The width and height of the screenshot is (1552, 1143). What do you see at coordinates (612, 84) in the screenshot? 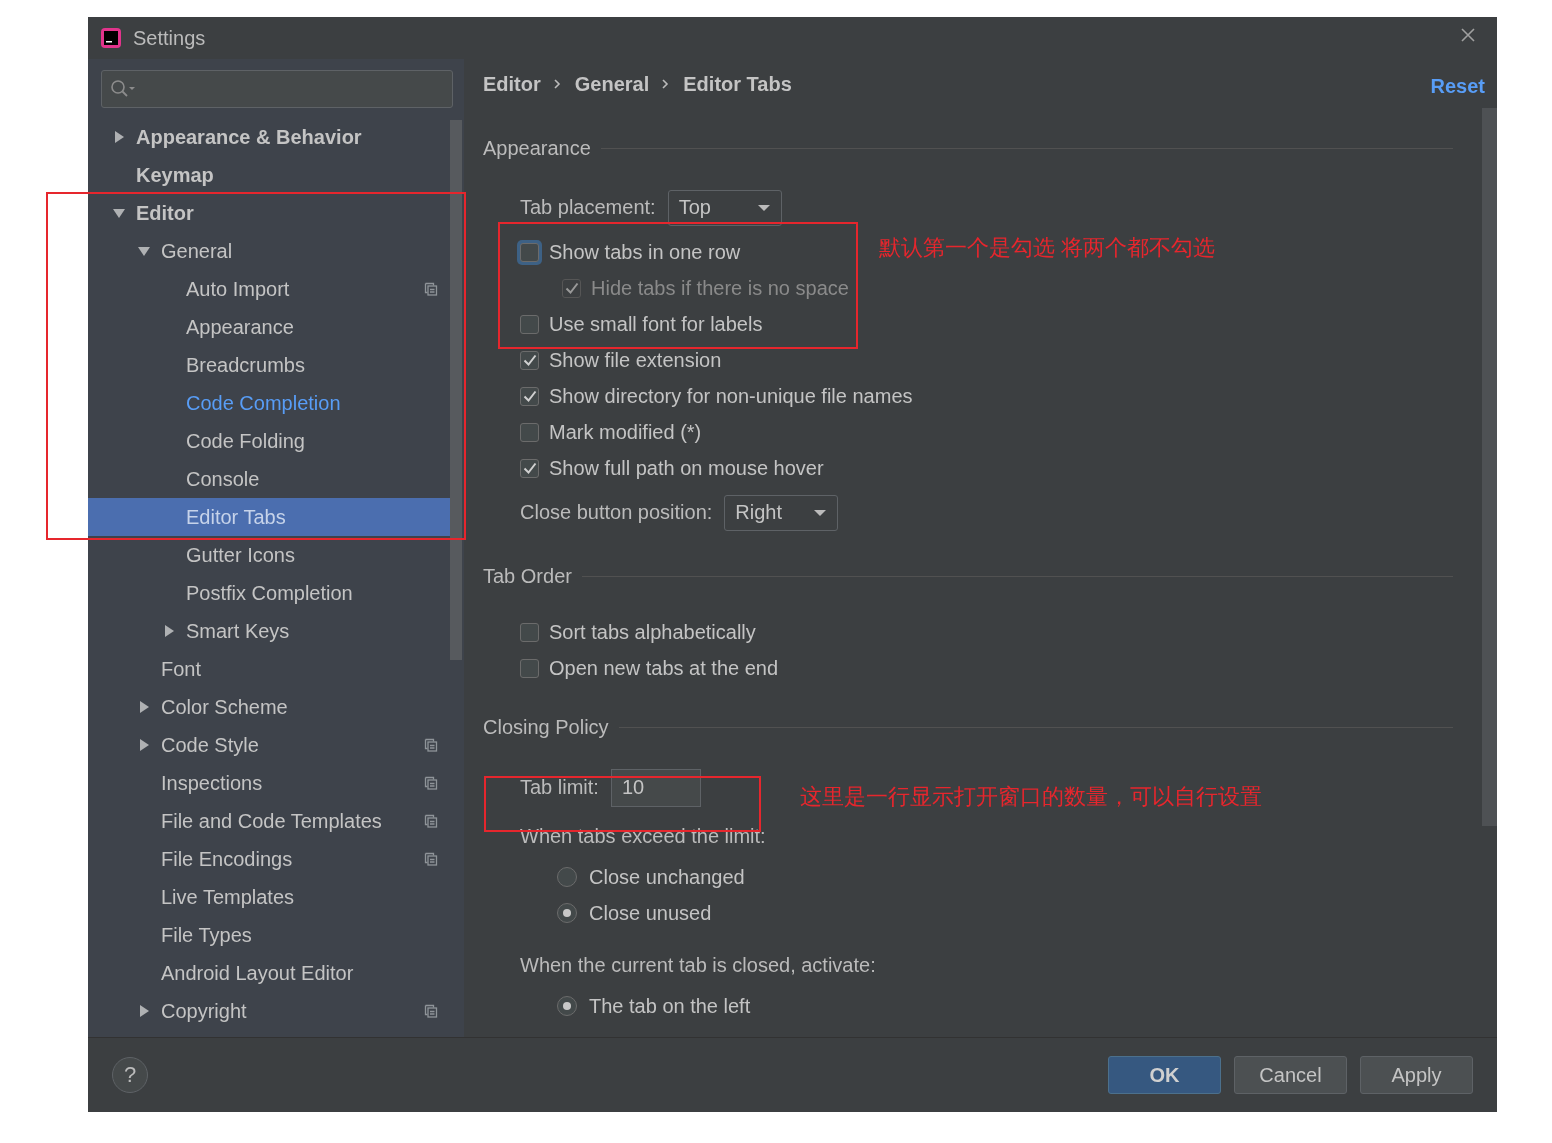
I see `breadcrumb: General` at bounding box center [612, 84].